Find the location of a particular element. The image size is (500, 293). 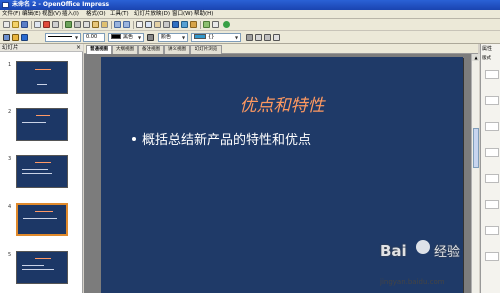

task-pane-subtitle: 版式 is located at coordinates (486, 58).